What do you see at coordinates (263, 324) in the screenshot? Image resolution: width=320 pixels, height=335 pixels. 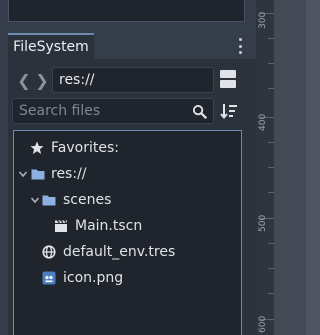 I see `ruler-label: 600` at bounding box center [263, 324].